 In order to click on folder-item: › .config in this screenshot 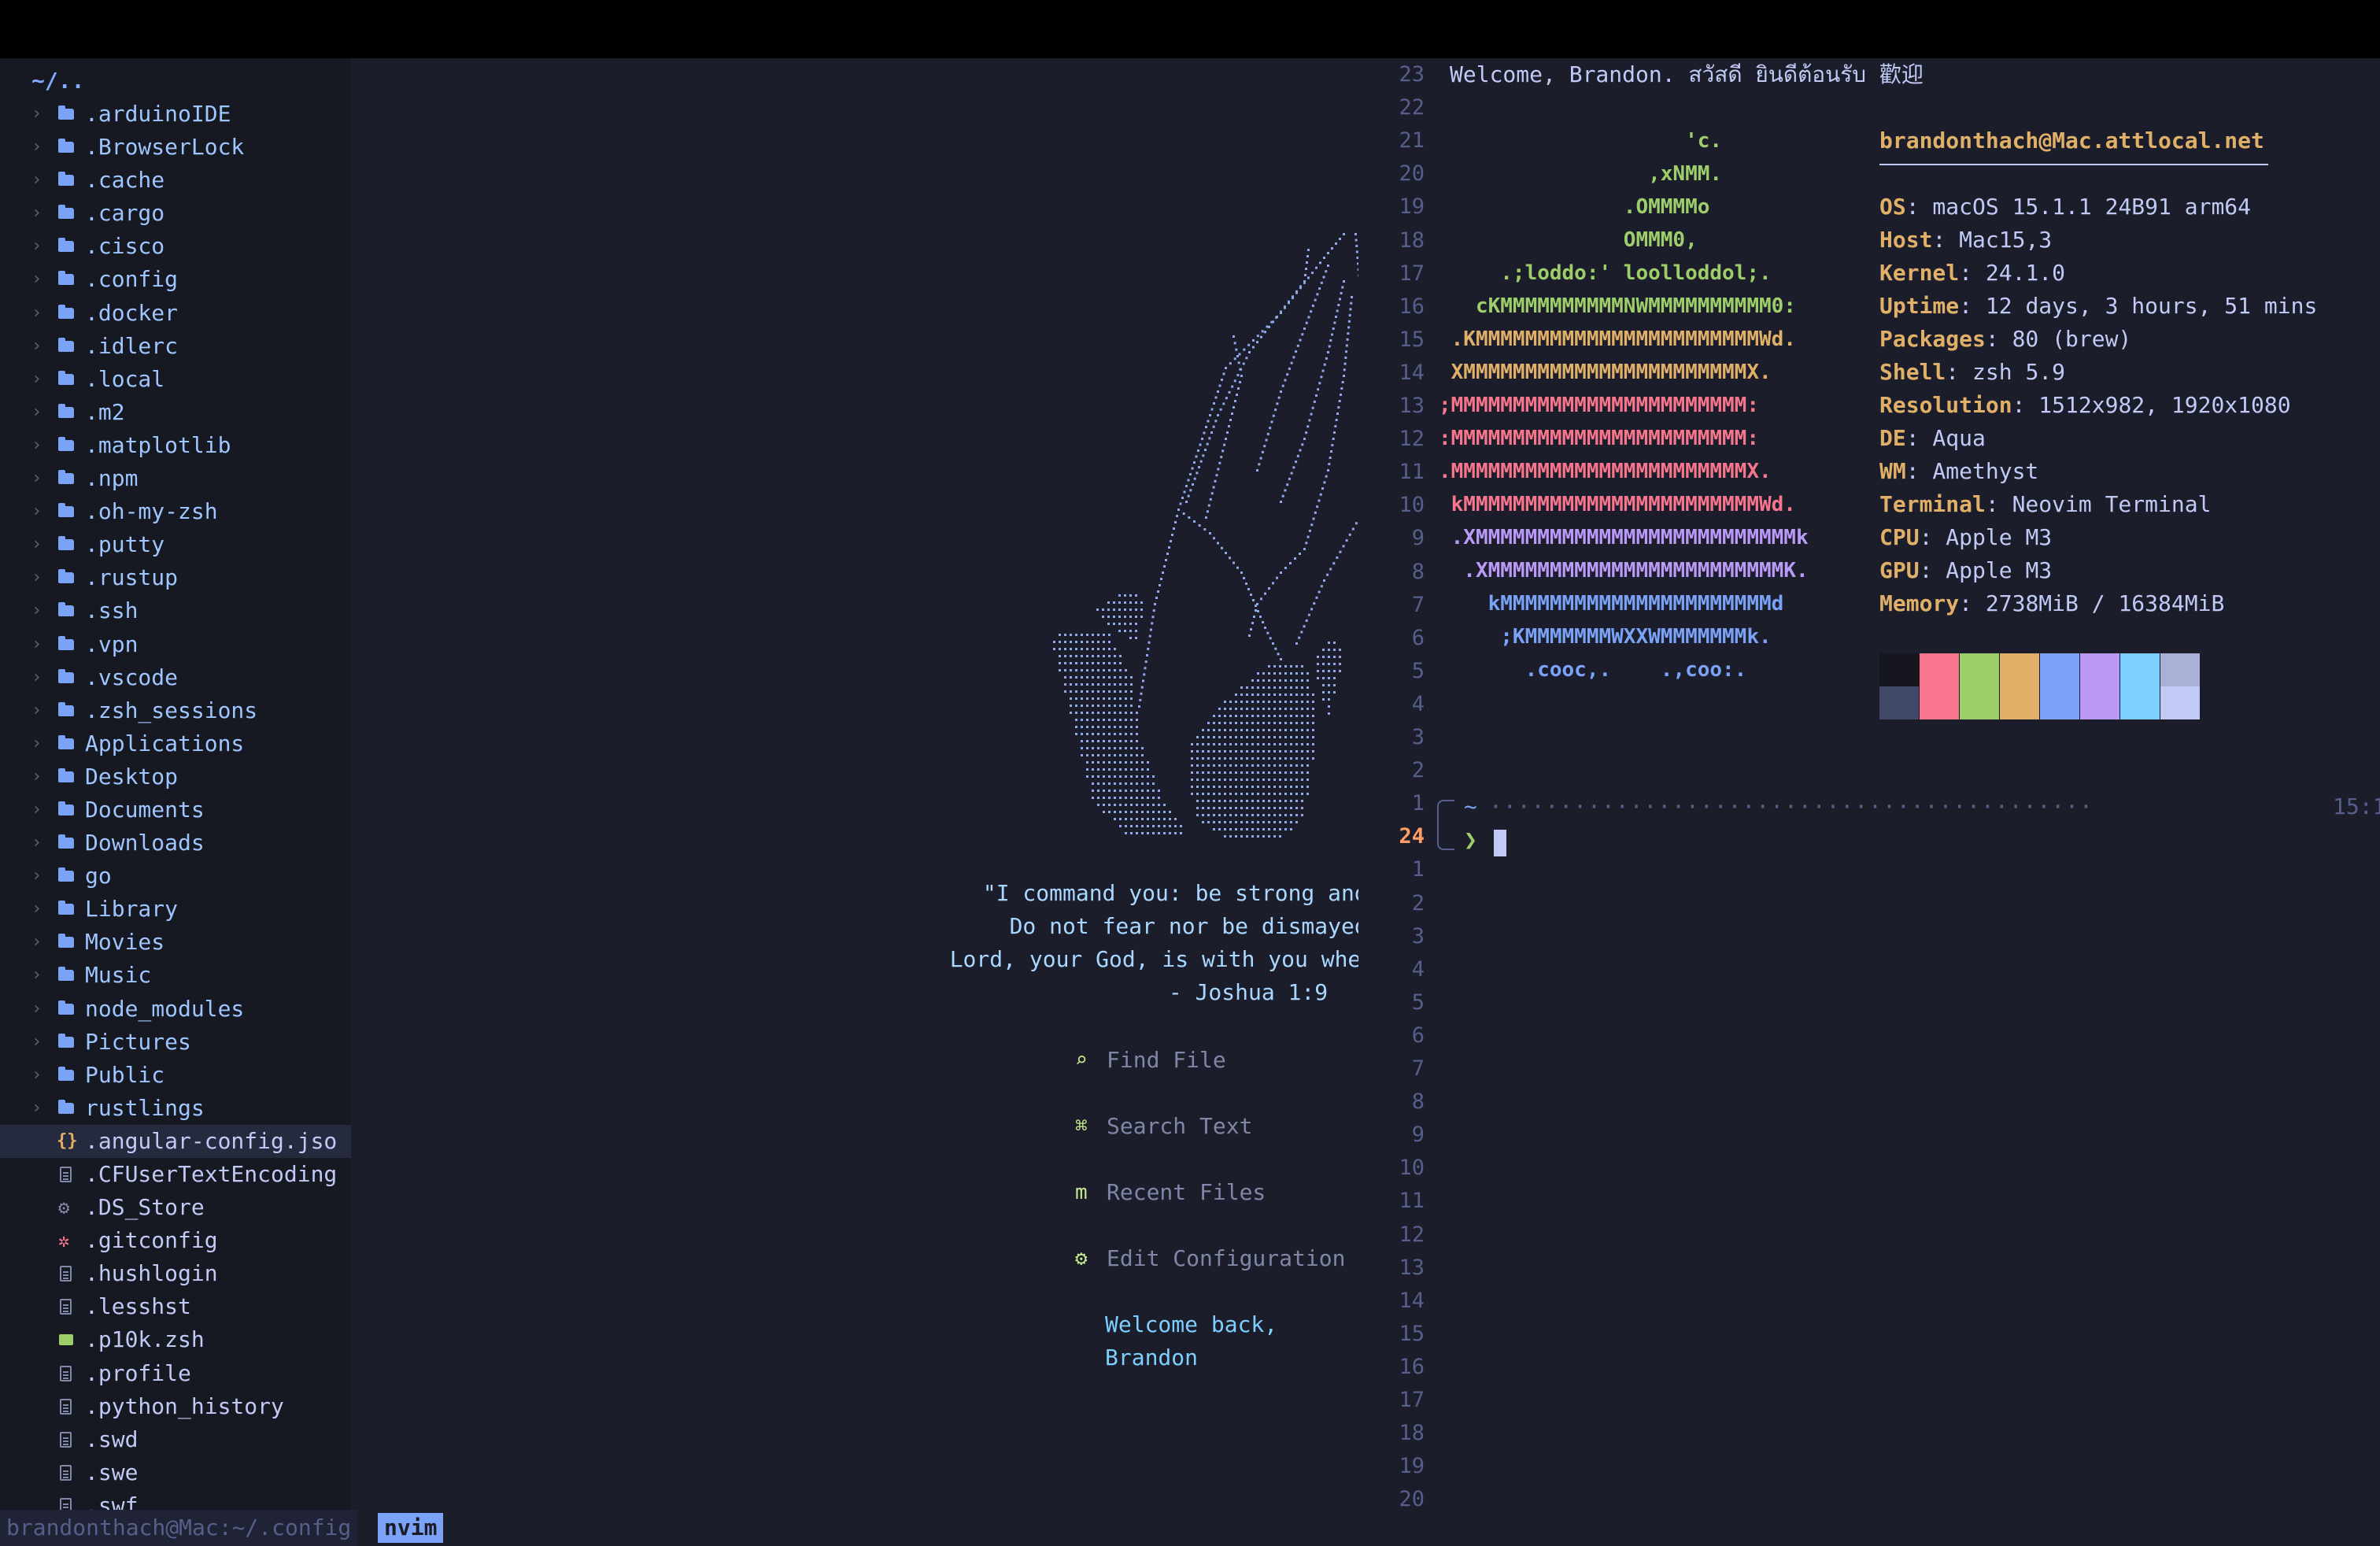, I will do `click(175, 279)`.